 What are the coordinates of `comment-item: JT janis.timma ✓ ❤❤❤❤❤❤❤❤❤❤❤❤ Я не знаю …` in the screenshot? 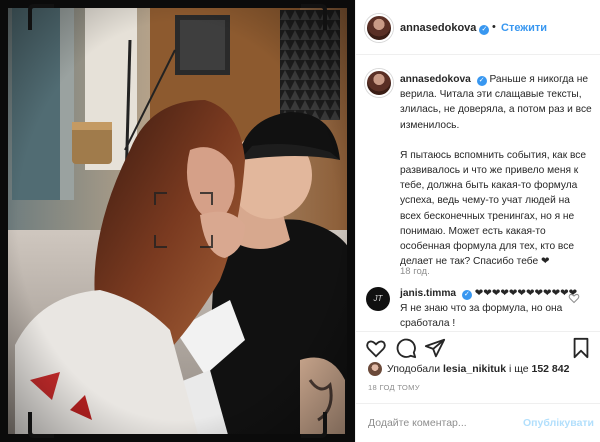 It's located at (478, 307).